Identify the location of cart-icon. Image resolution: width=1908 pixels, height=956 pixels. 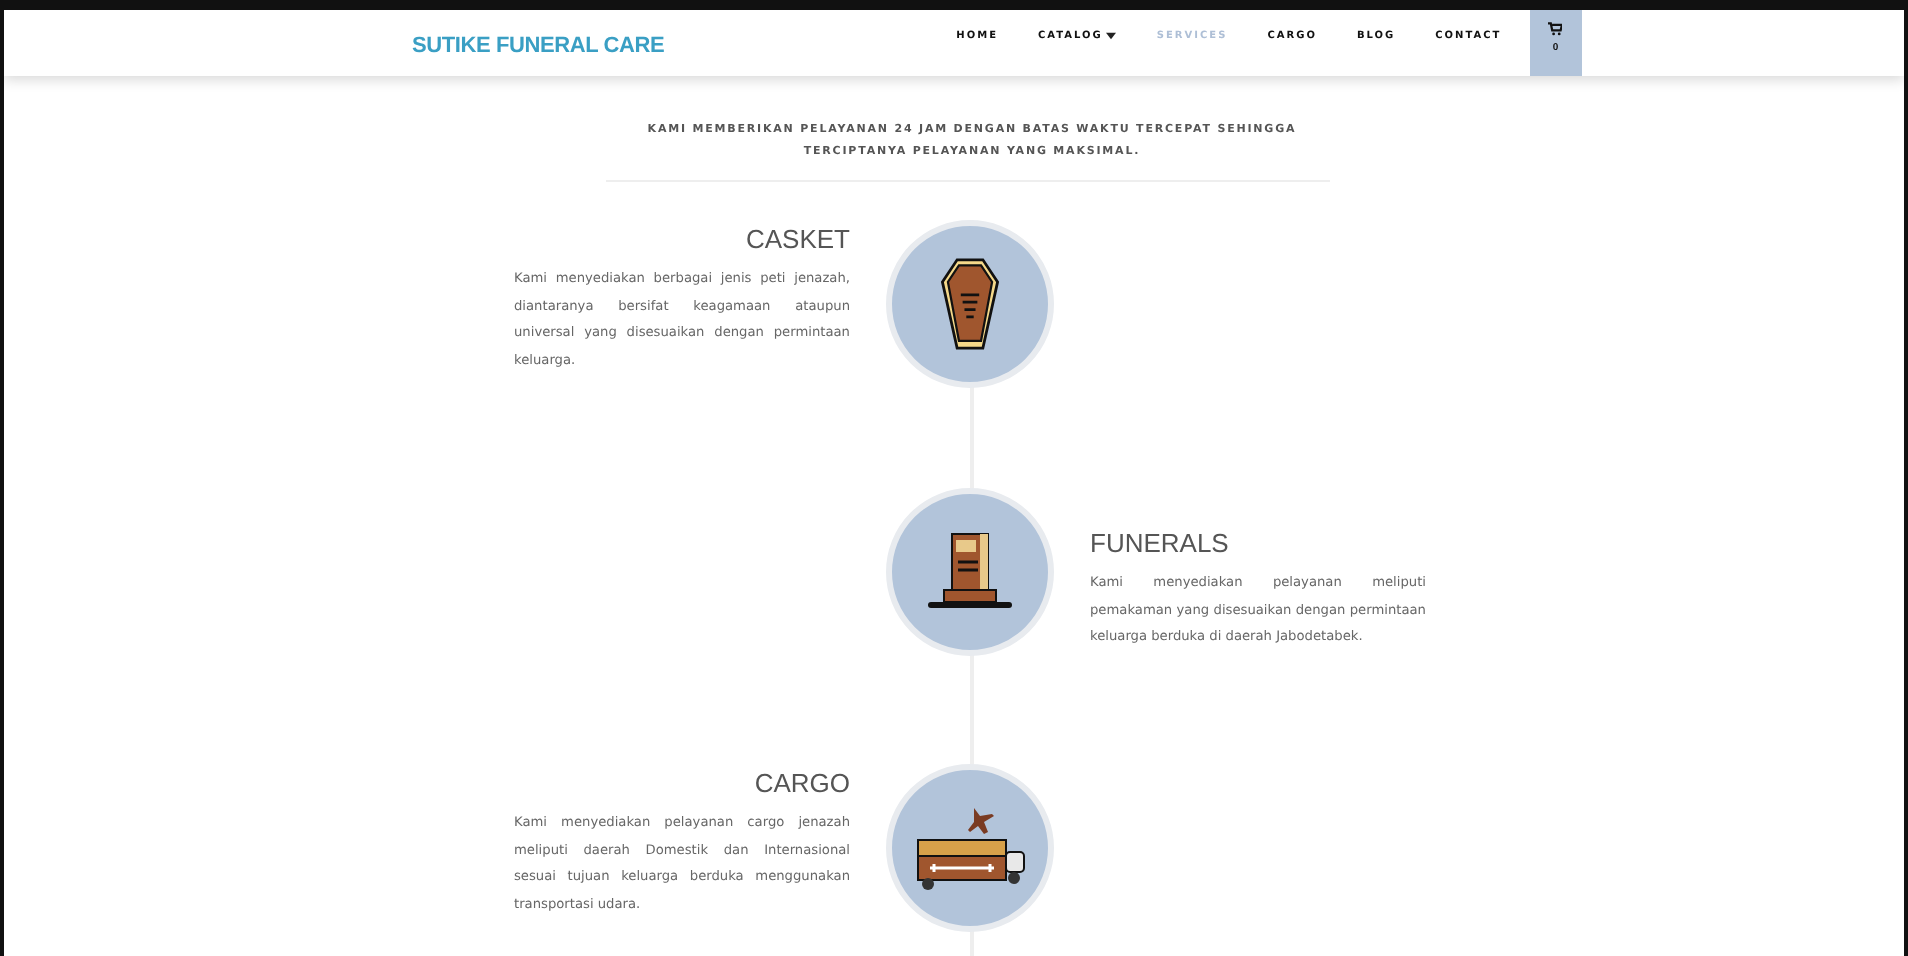
(1555, 29).